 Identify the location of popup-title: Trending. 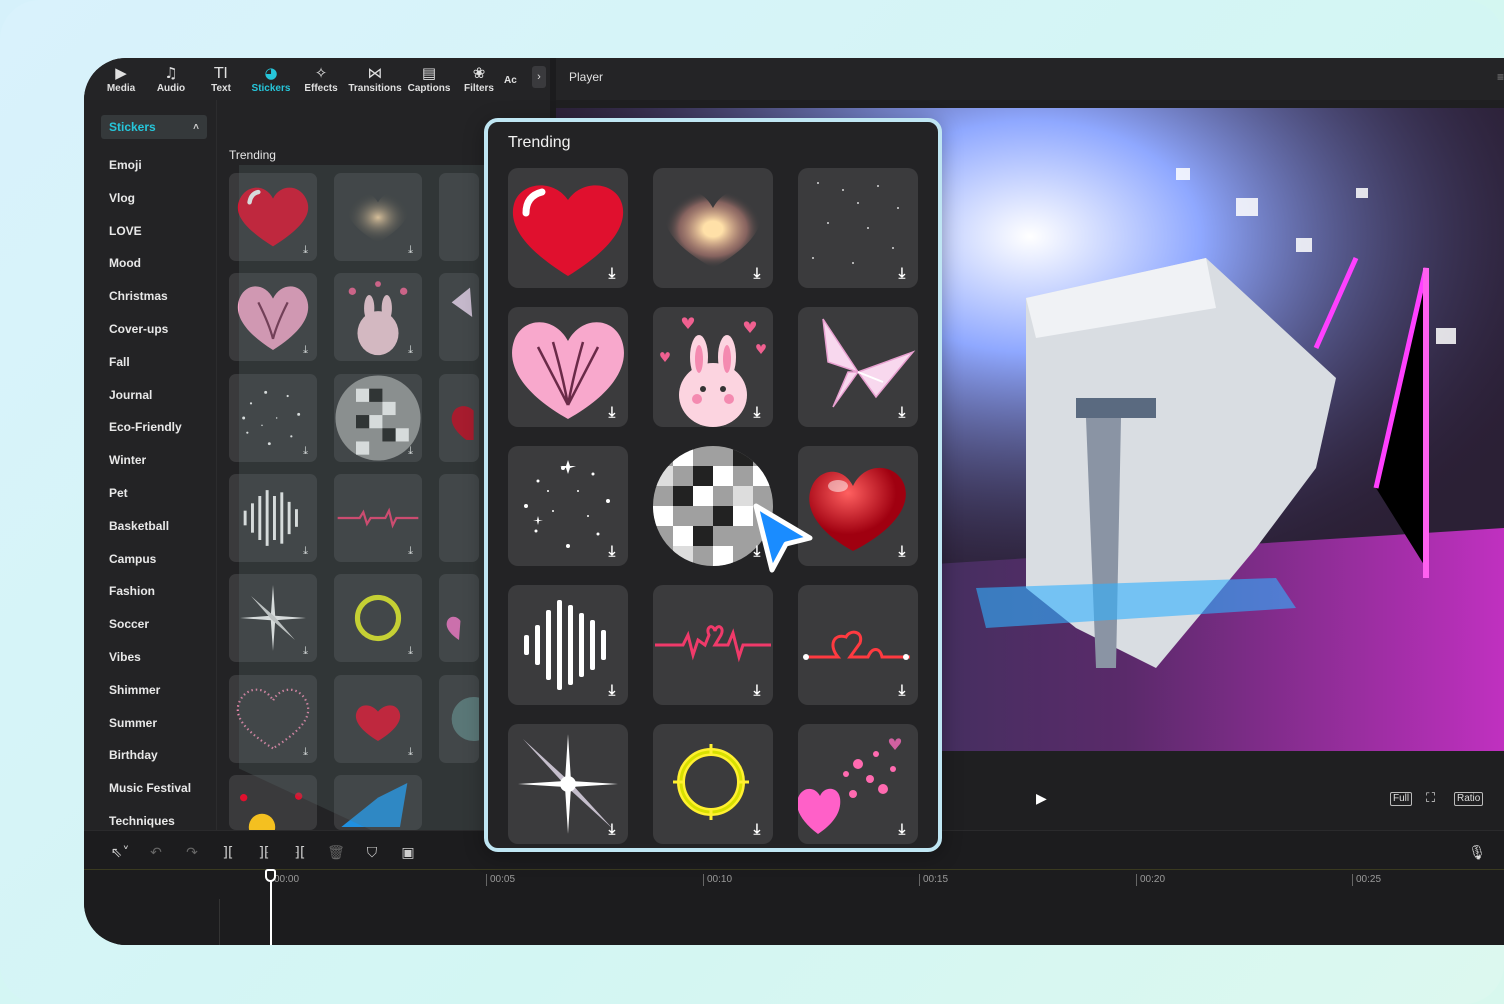
(539, 142).